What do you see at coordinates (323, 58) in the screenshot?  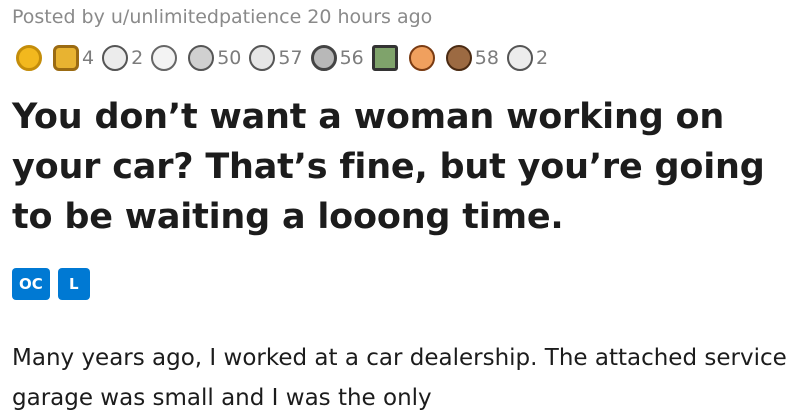 I see `silver-award-icon` at bounding box center [323, 58].